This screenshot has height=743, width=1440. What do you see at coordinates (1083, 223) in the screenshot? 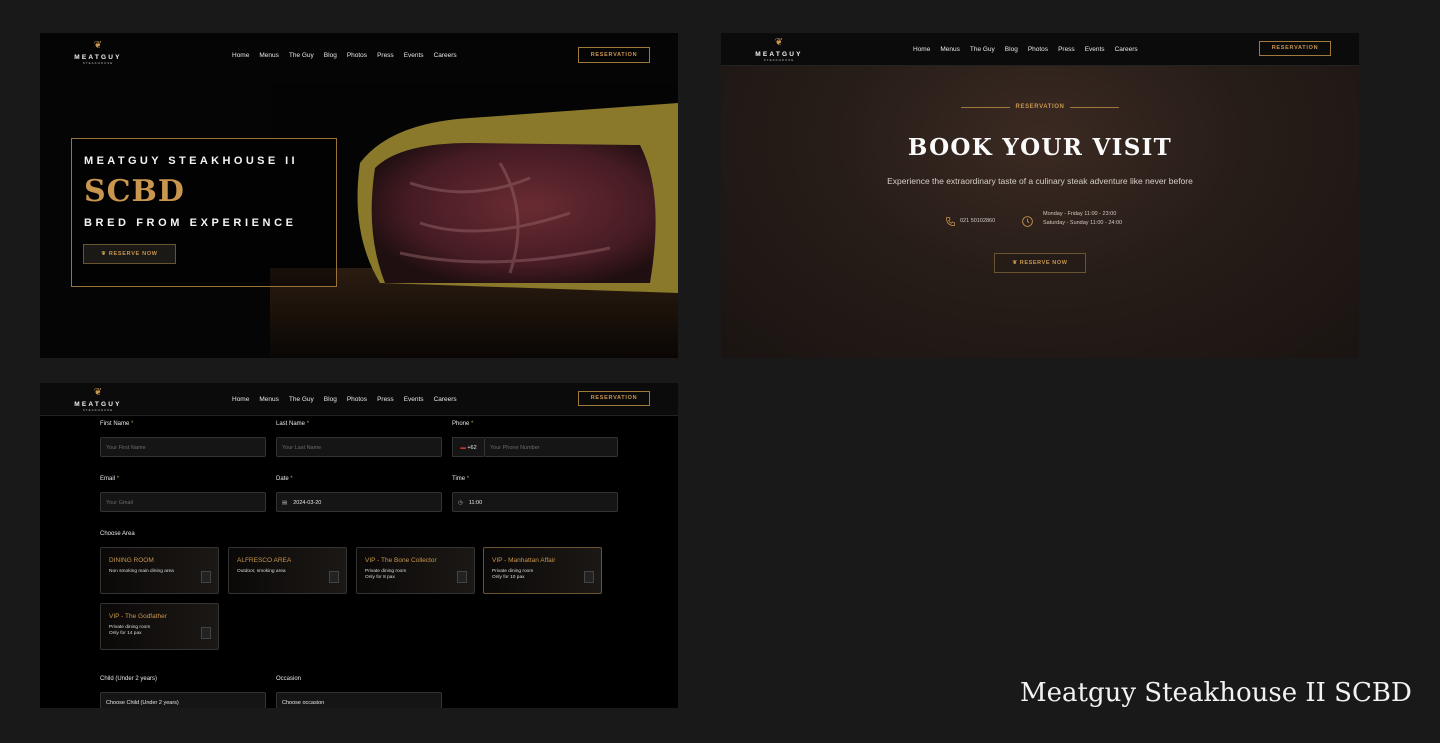
I see `hours-weekend: Saturday - Sunday 11:00 - 24:00` at bounding box center [1083, 223].